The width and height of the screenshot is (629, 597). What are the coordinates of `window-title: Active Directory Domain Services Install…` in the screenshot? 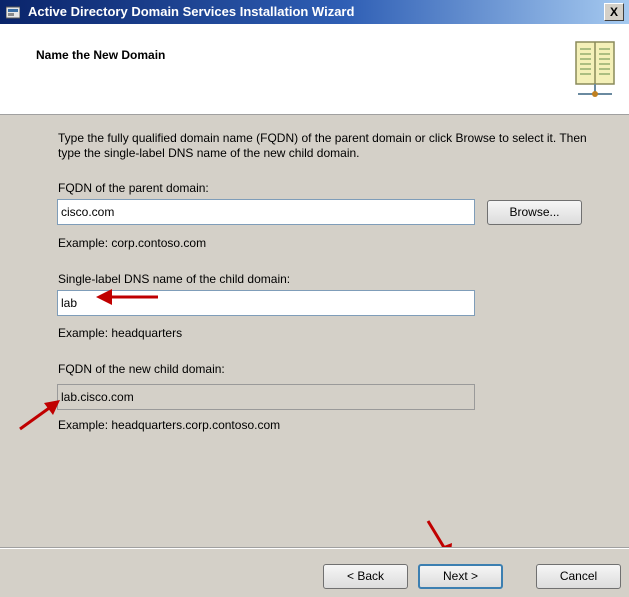 It's located at (191, 11).